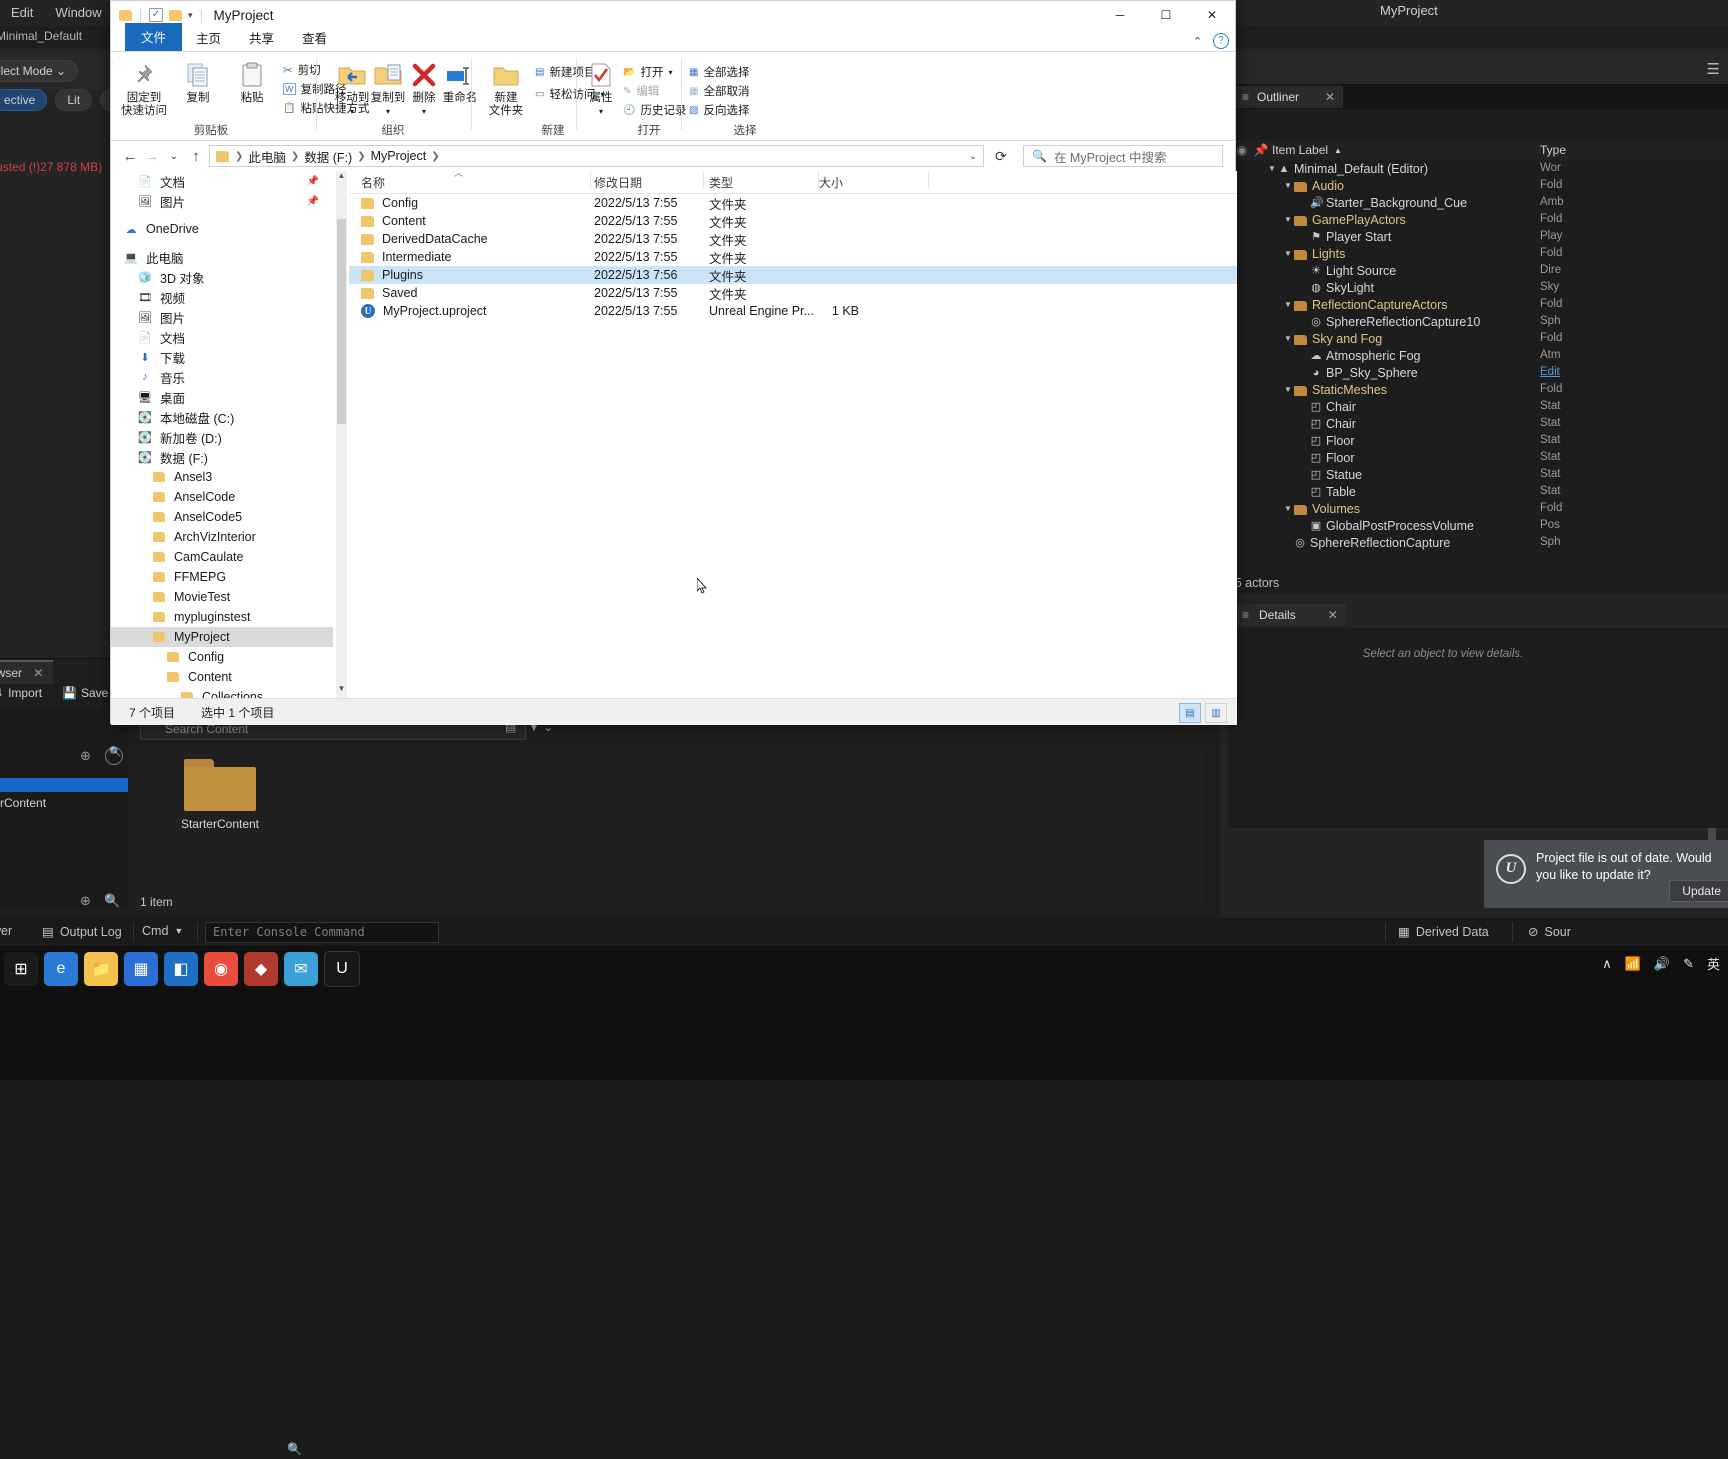  What do you see at coordinates (222, 229) in the screenshot?
I see `nav-item-onedrive: ☁ OneDrive` at bounding box center [222, 229].